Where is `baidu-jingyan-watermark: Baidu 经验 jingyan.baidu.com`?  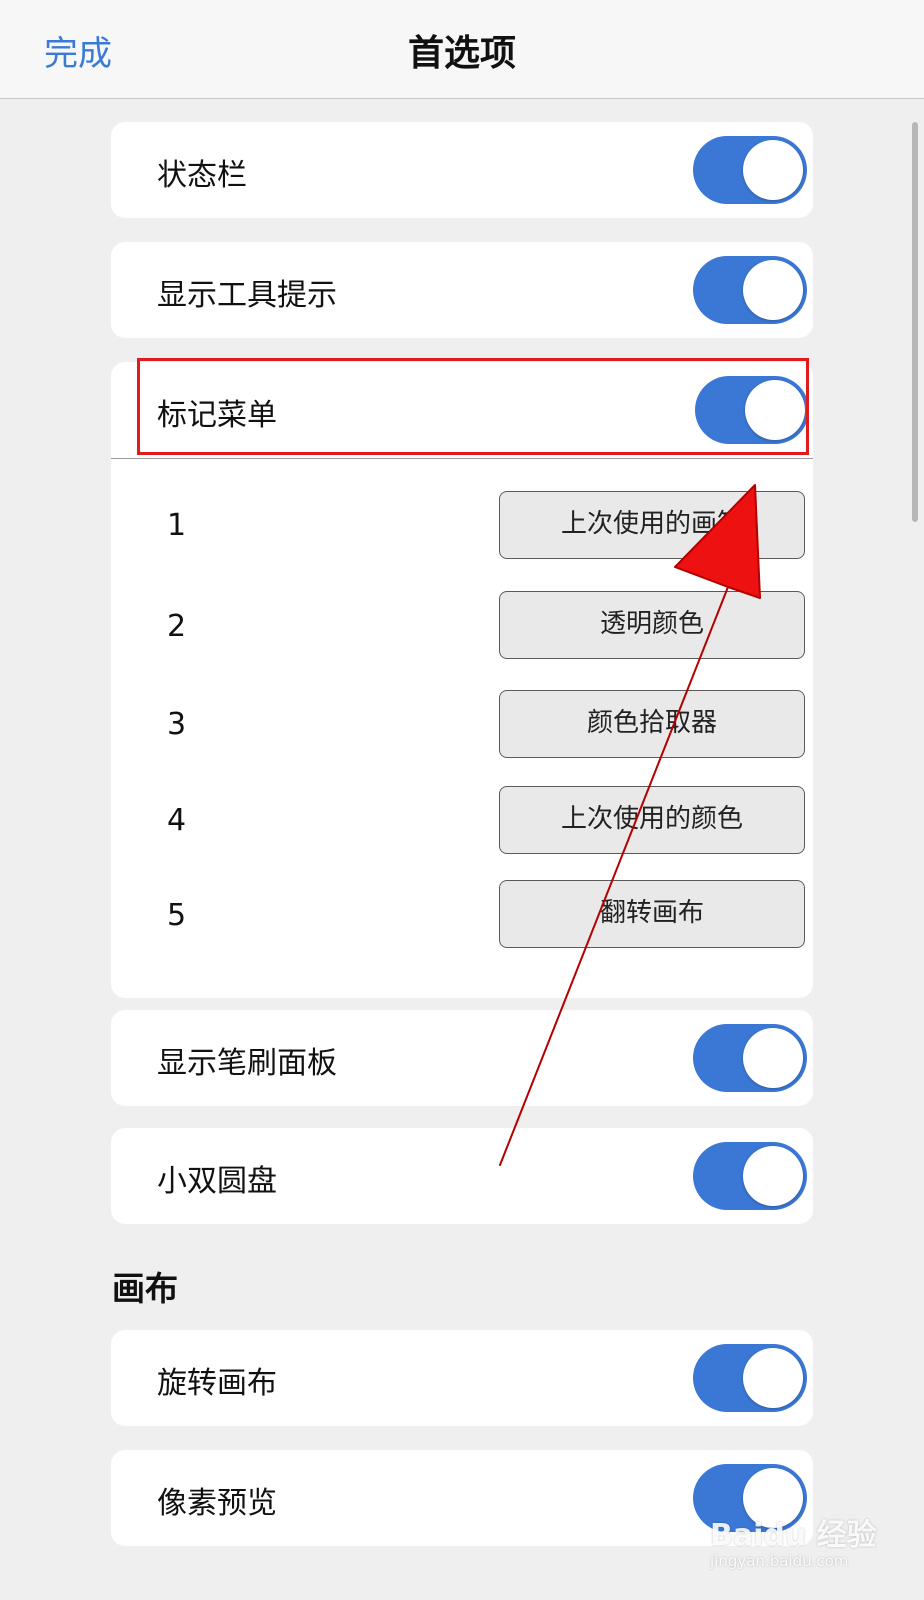
baidu-jingyan-watermark: Baidu 经验 jingyan.baidu.com is located at coordinates (795, 1545).